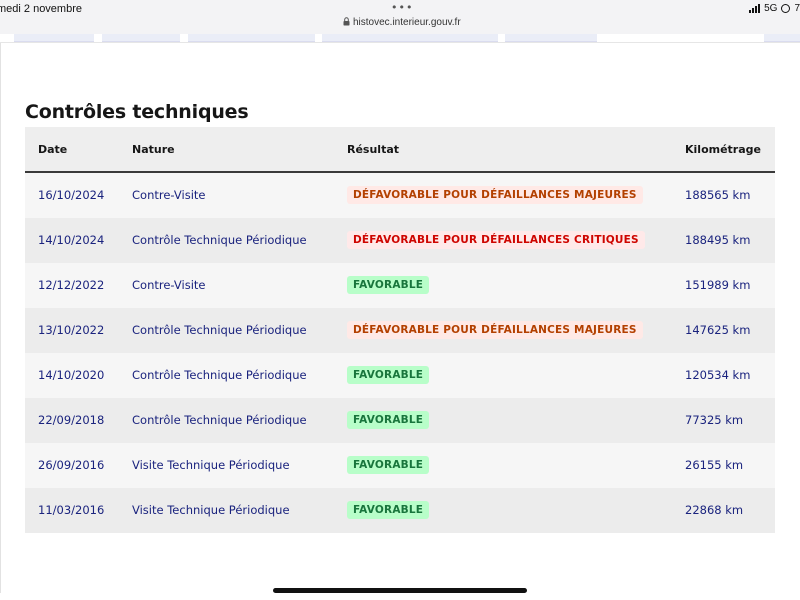  Describe the element at coordinates (714, 420) in the screenshot. I see `cell-mileage: 77325 km` at that location.